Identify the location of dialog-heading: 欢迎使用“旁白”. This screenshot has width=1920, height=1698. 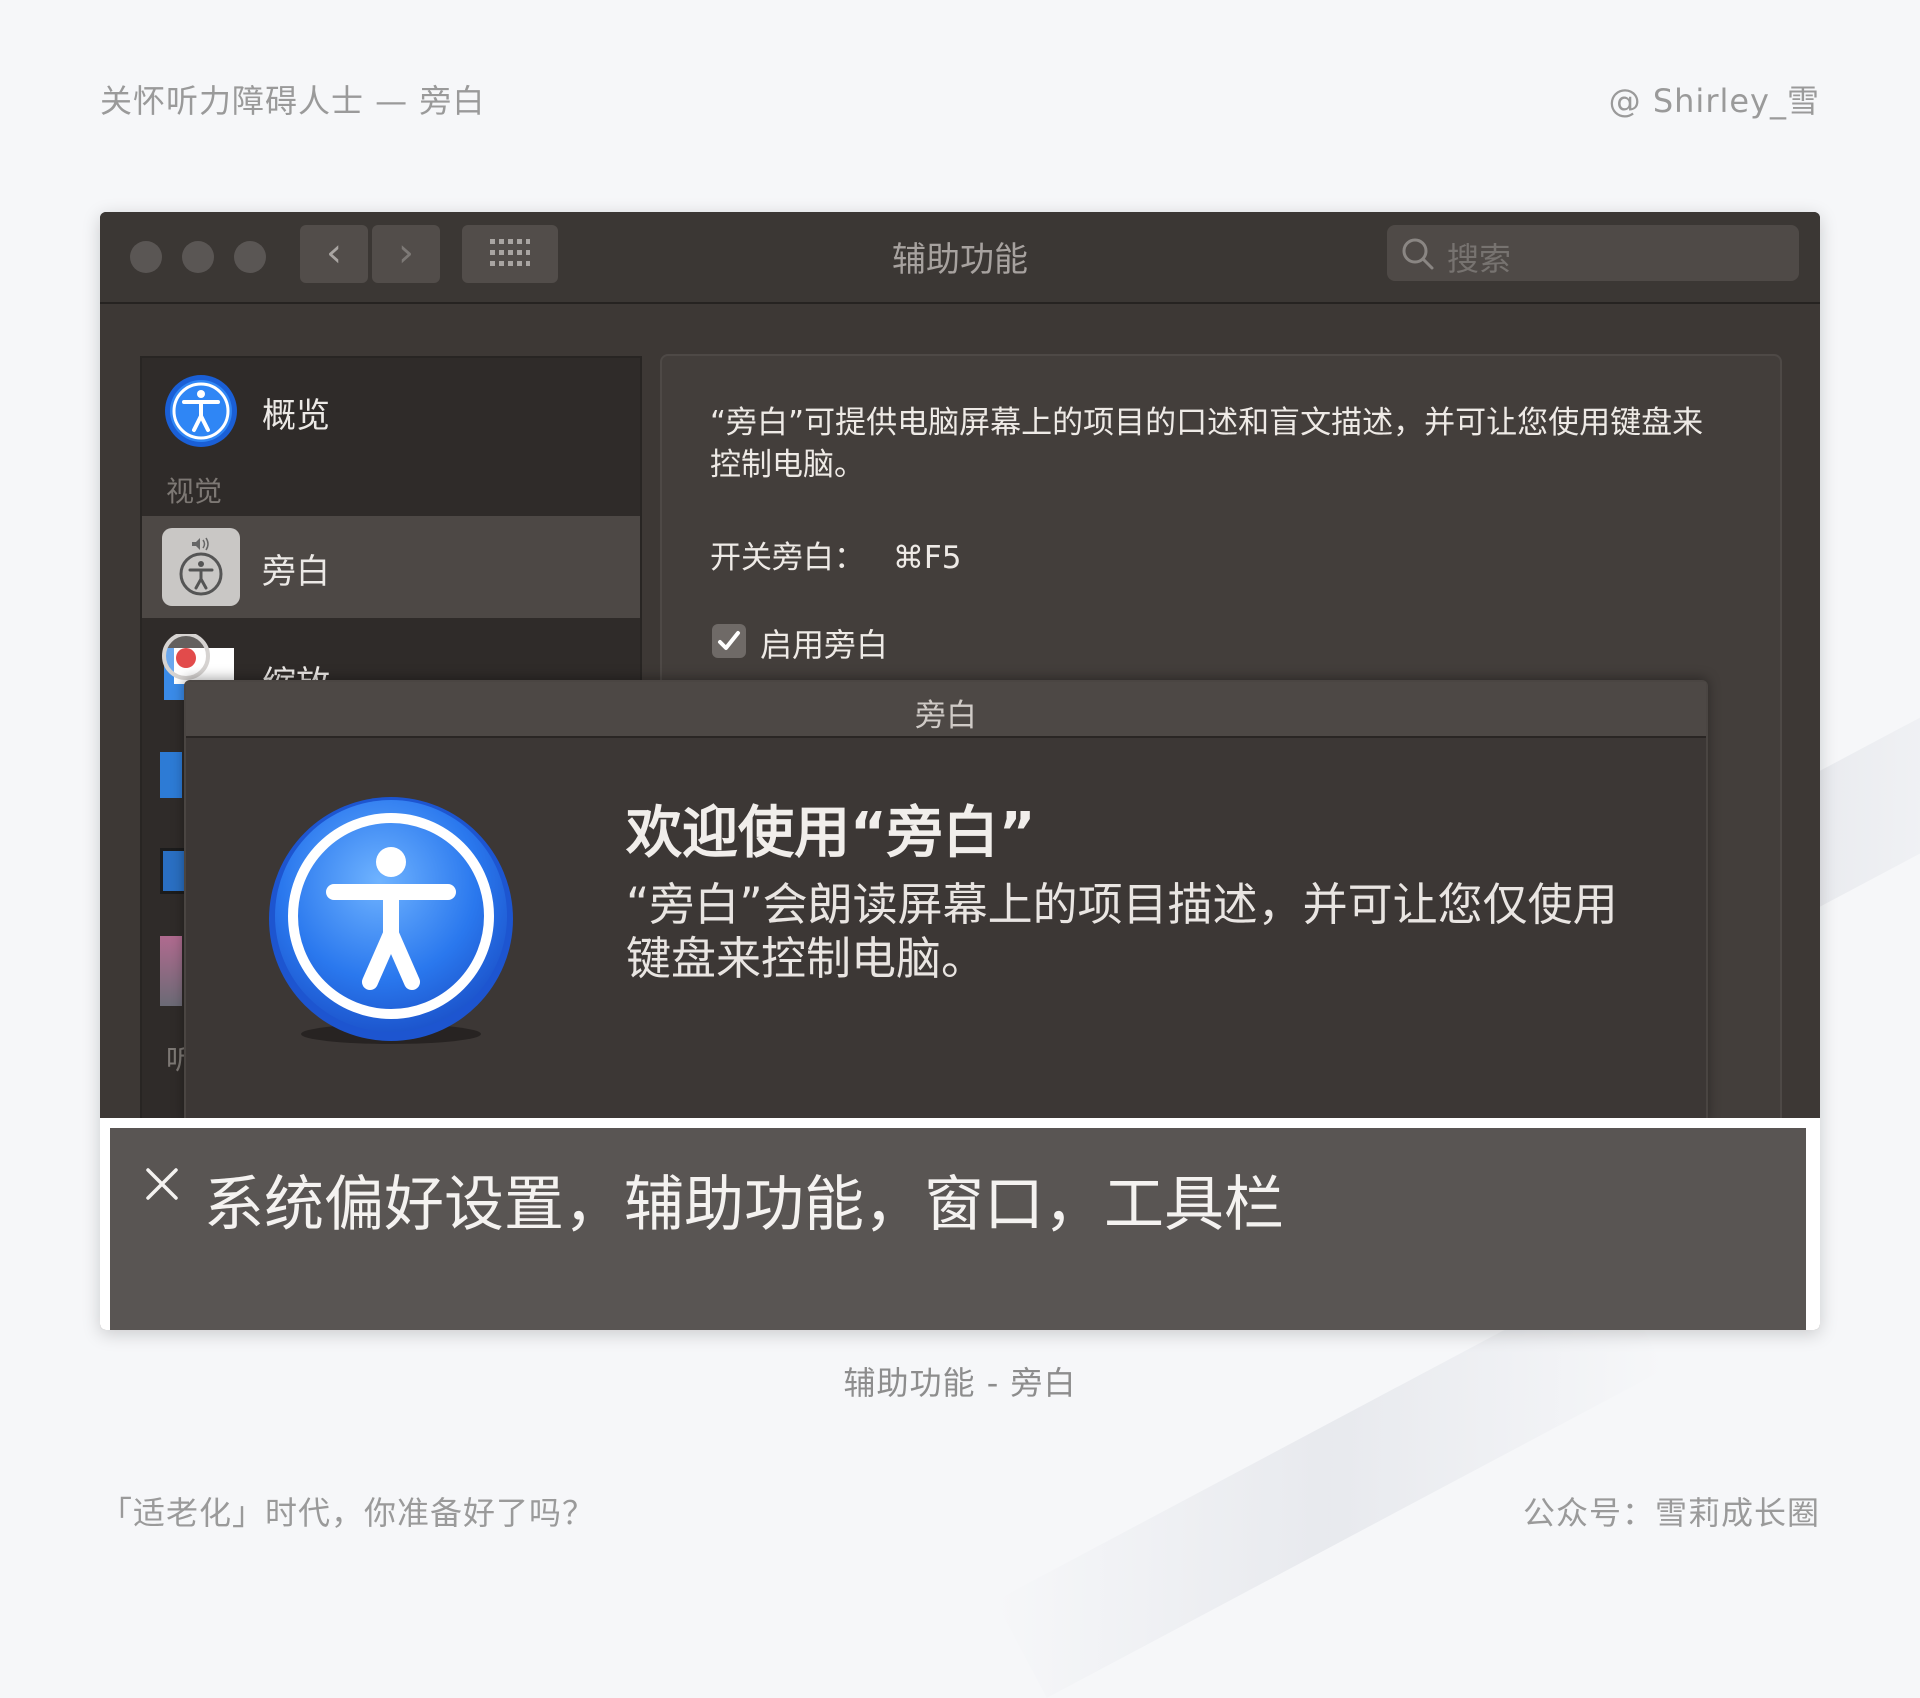
(831, 833).